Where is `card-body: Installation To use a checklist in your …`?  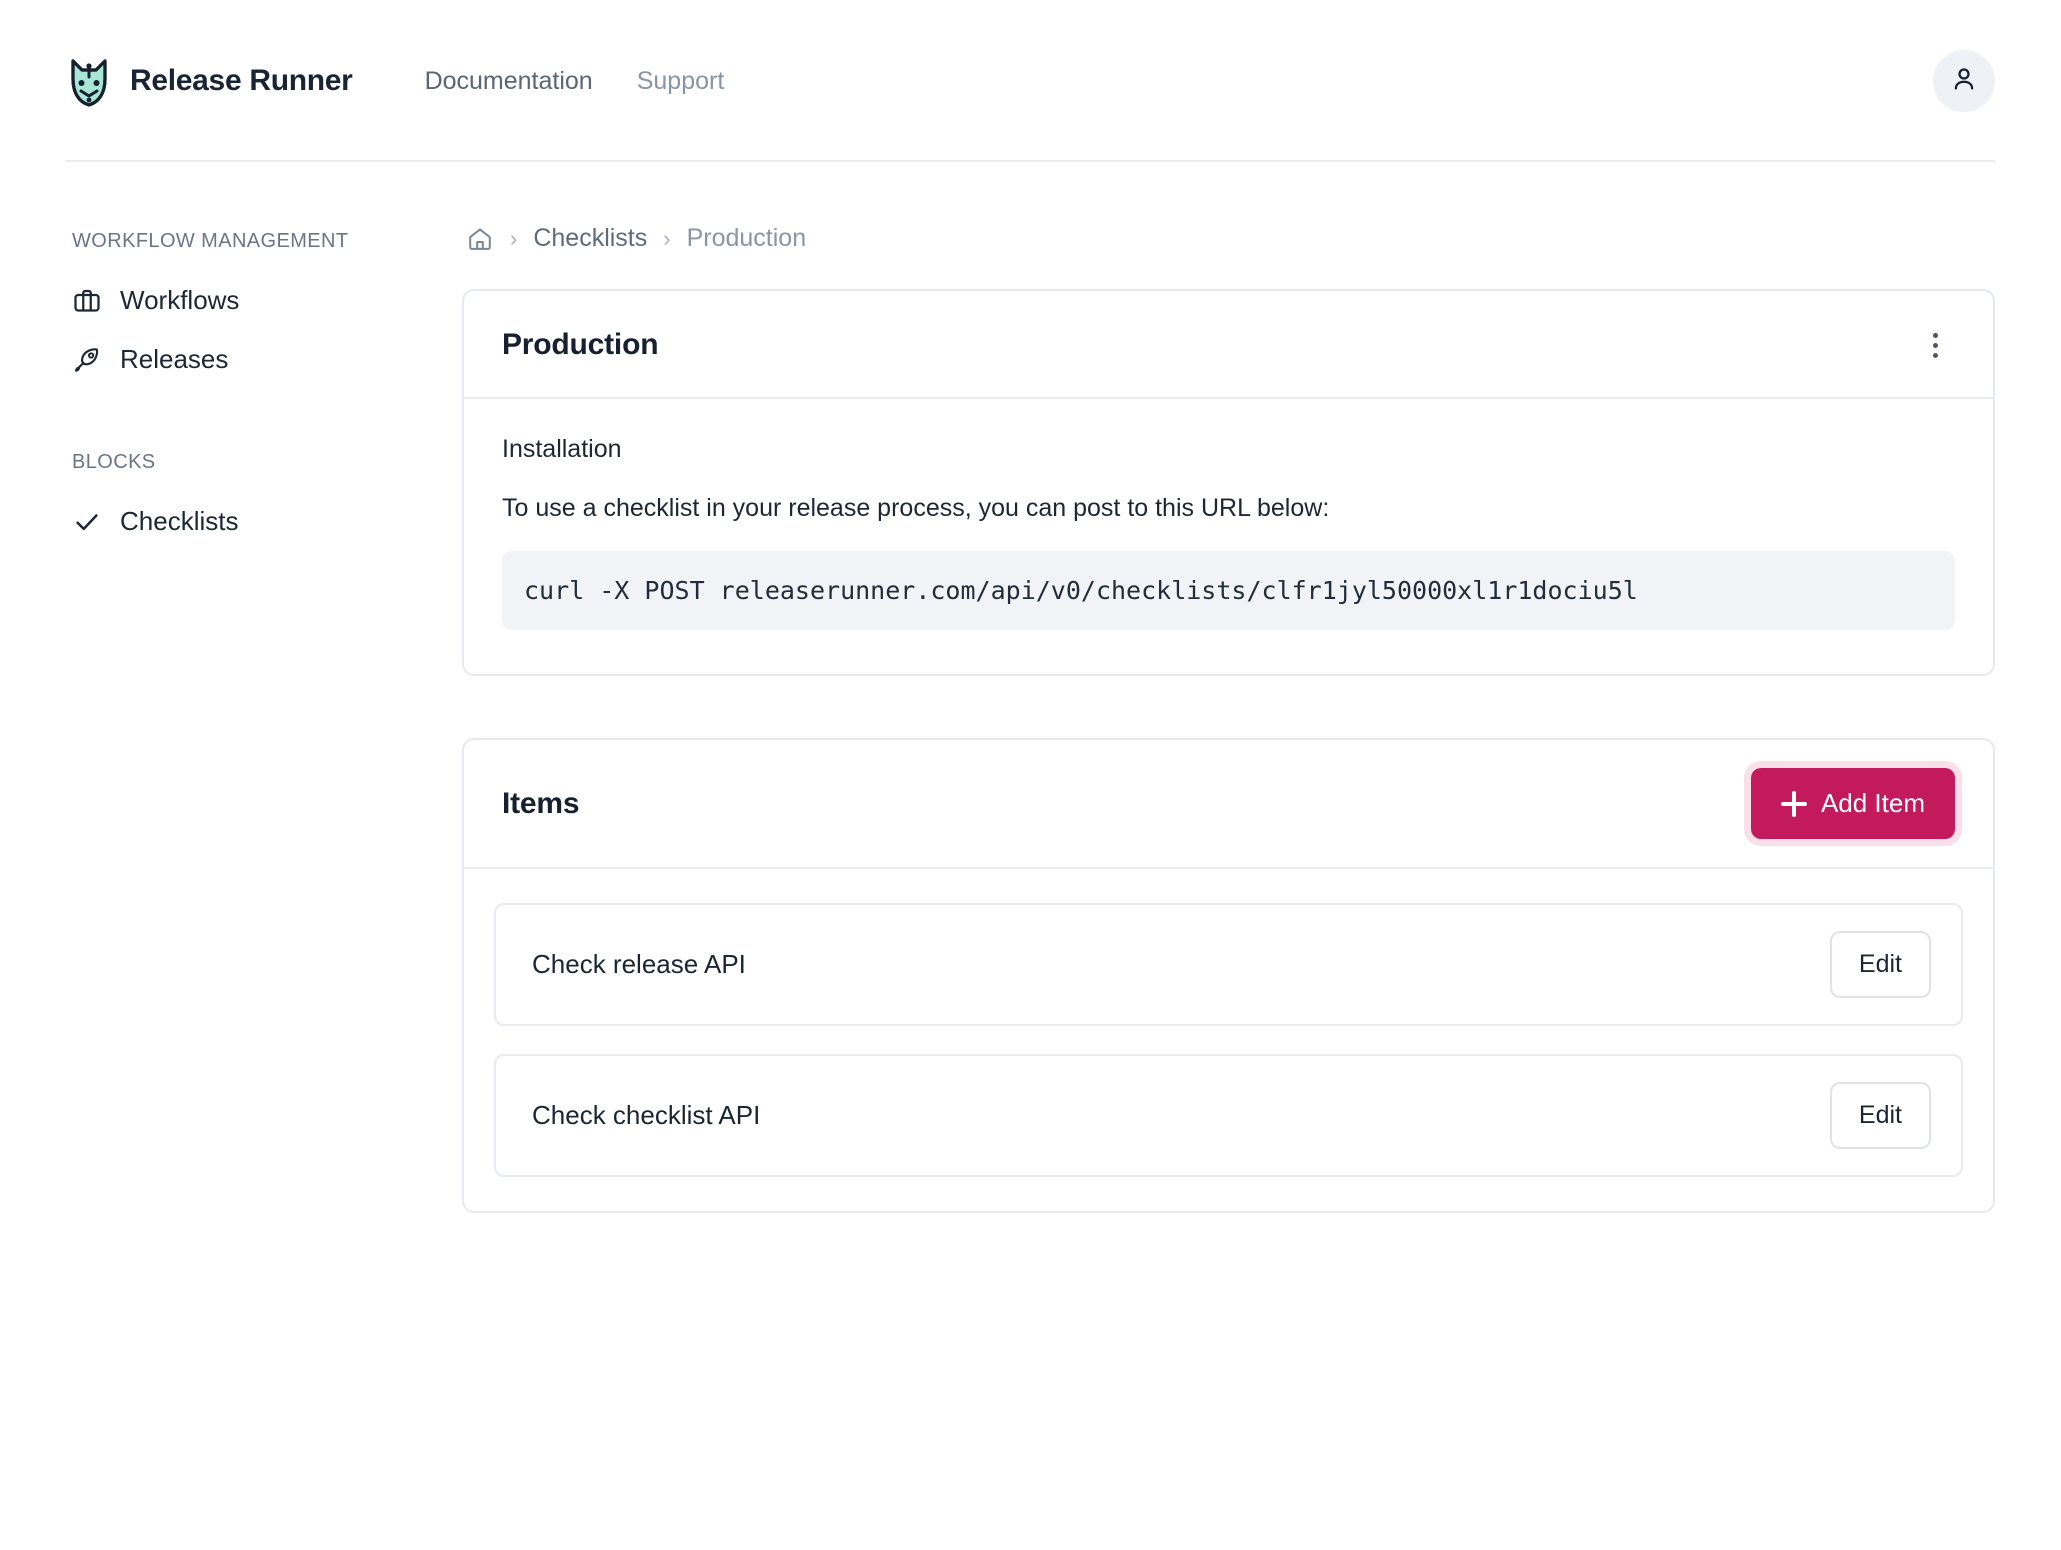 card-body: Installation To use a checklist in your … is located at coordinates (1228, 536).